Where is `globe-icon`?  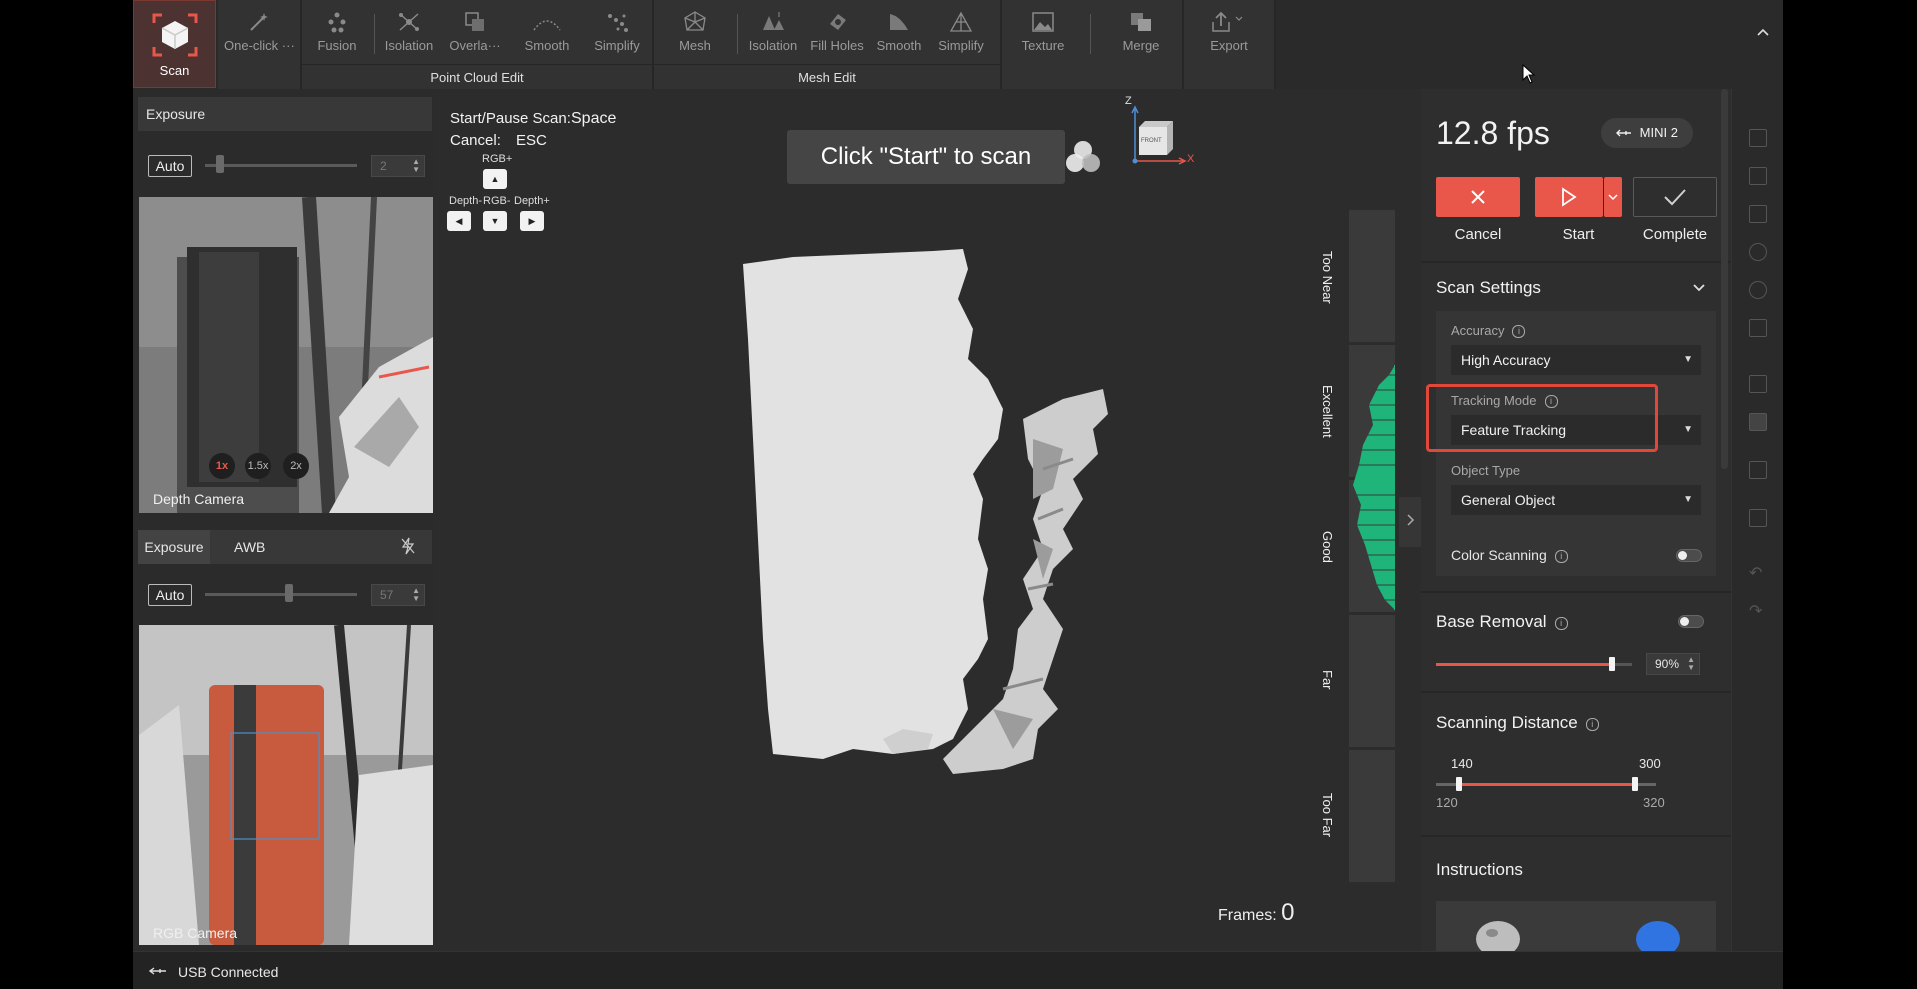 globe-icon is located at coordinates (1758, 290).